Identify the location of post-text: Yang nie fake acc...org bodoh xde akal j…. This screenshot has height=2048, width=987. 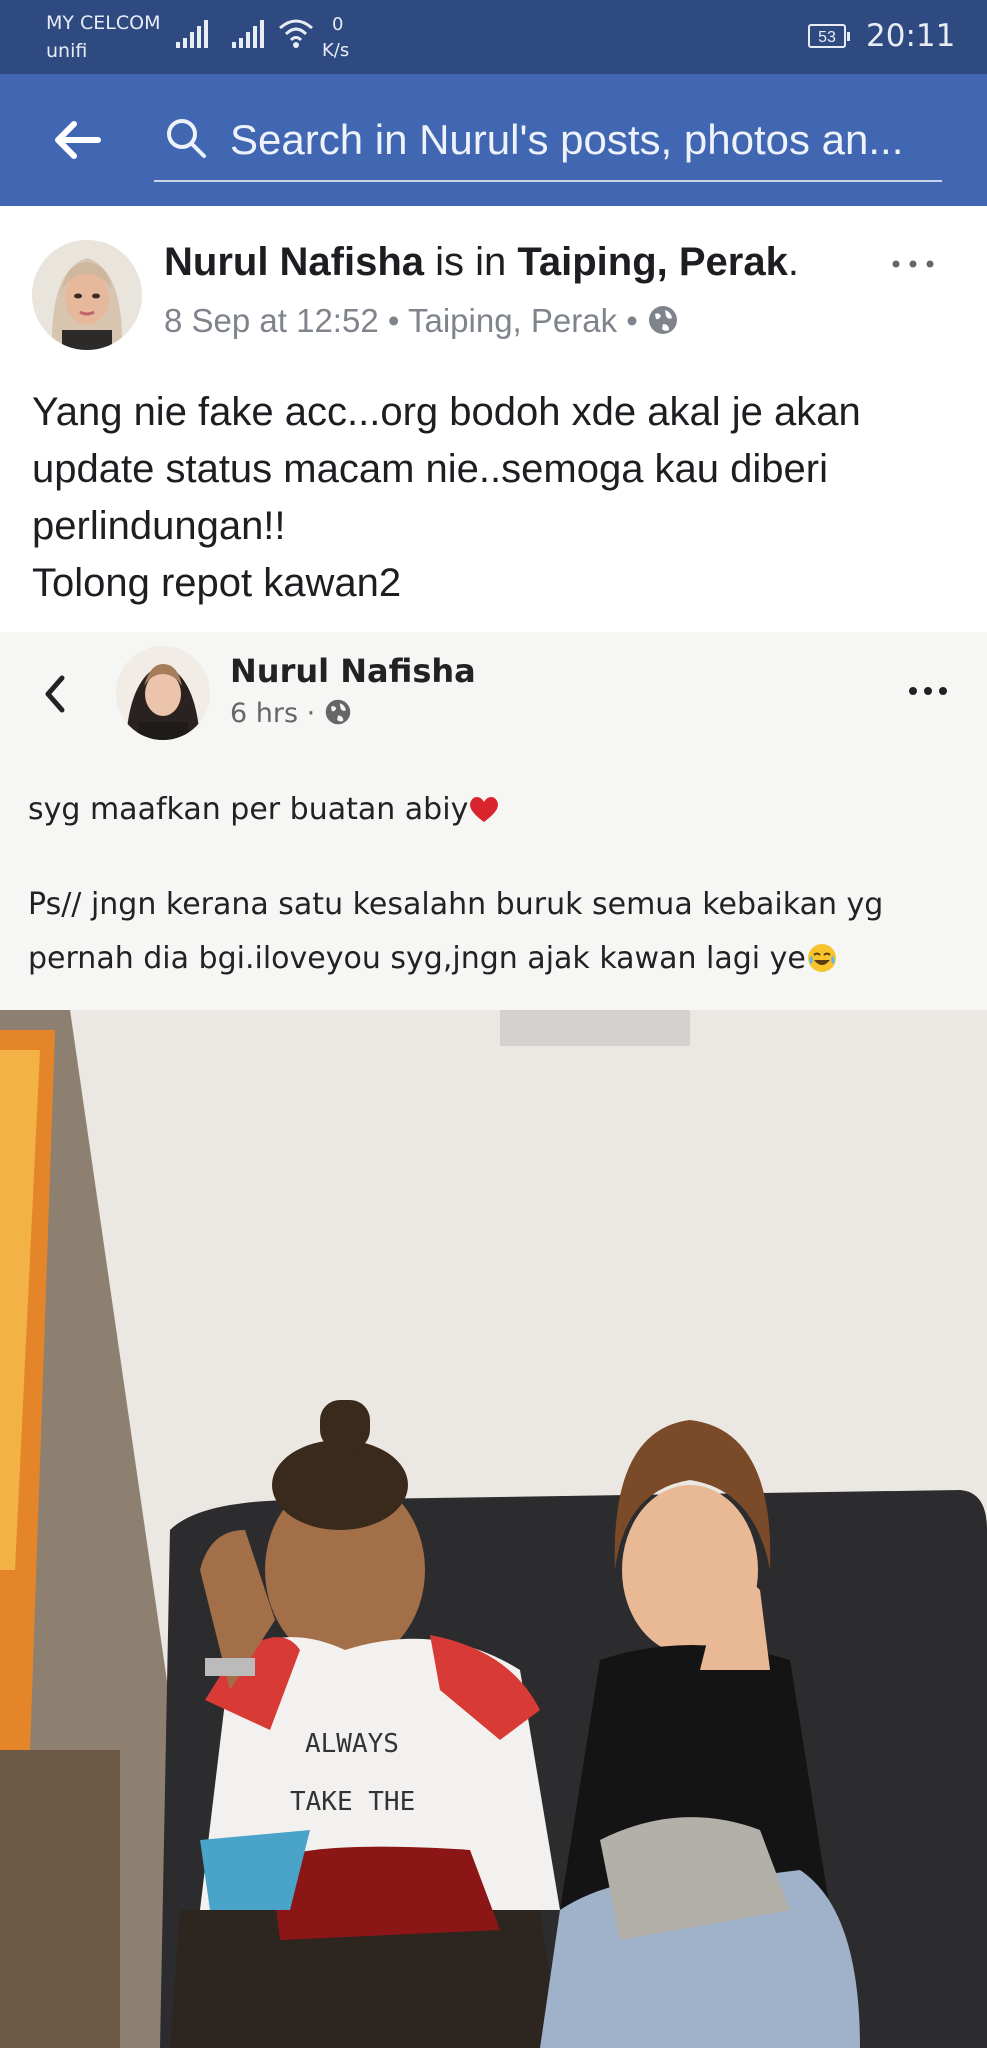
(497, 498).